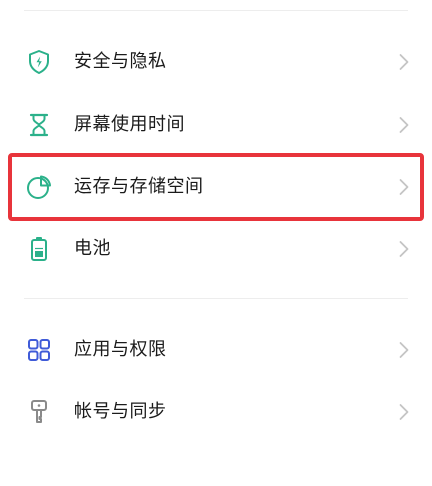 The height and width of the screenshot is (486, 432). What do you see at coordinates (216, 187) in the screenshot?
I see `settings-item-ram-storage: 运存与存储空间` at bounding box center [216, 187].